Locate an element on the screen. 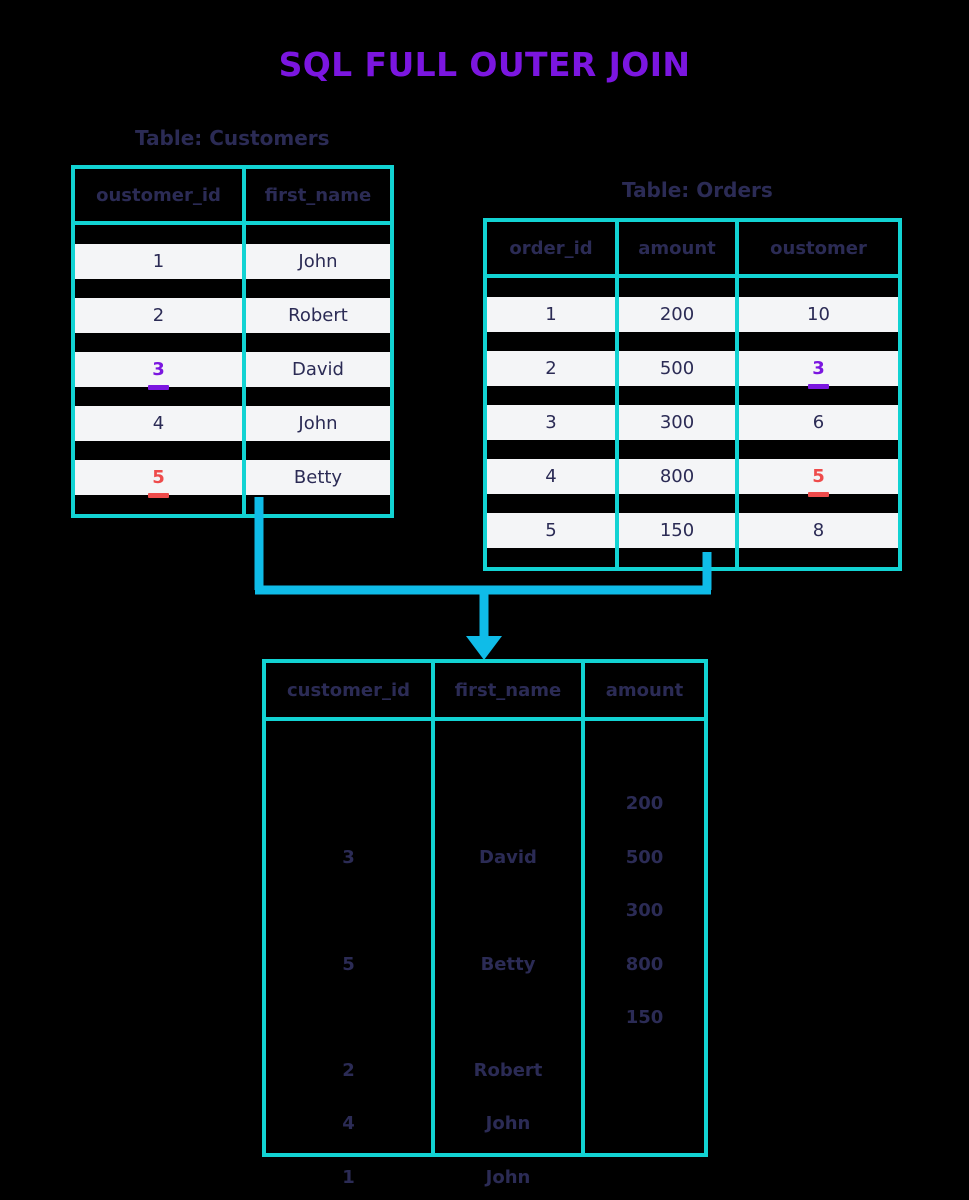 Image resolution: width=969 pixels, height=1200 pixels. result-cell-first-name: Robert is located at coordinates (508, 1070).